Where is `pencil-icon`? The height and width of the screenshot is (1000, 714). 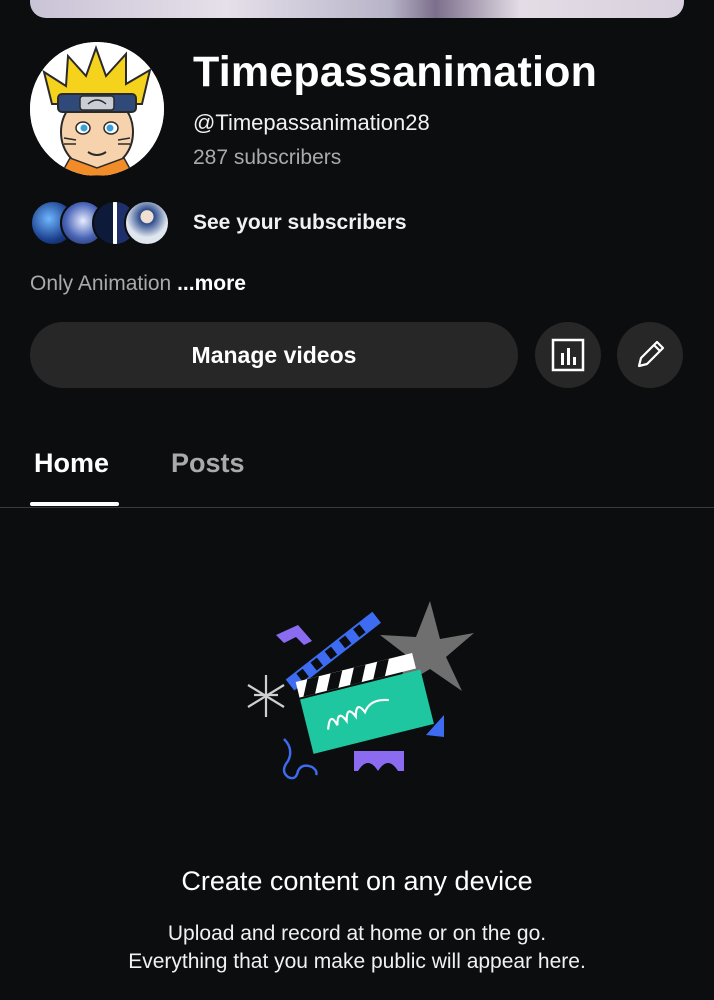 pencil-icon is located at coordinates (651, 354).